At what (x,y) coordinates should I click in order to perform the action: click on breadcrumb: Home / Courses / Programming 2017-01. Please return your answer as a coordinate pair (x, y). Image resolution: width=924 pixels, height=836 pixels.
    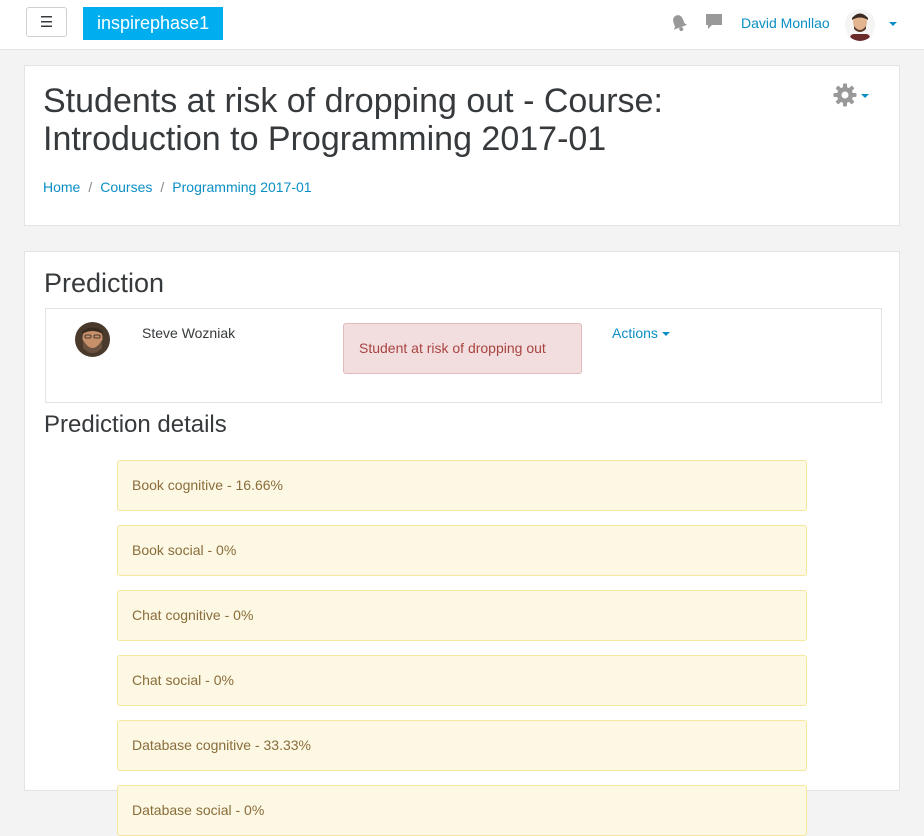
    Looking at the image, I should click on (177, 187).